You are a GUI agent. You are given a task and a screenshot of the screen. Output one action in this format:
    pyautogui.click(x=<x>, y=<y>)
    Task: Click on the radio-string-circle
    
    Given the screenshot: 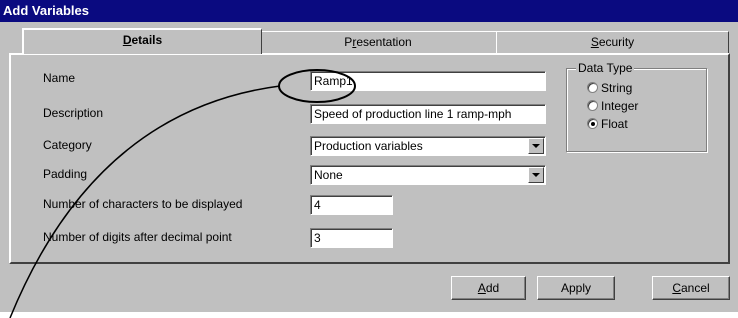 What is the action you would take?
    pyautogui.click(x=592, y=87)
    